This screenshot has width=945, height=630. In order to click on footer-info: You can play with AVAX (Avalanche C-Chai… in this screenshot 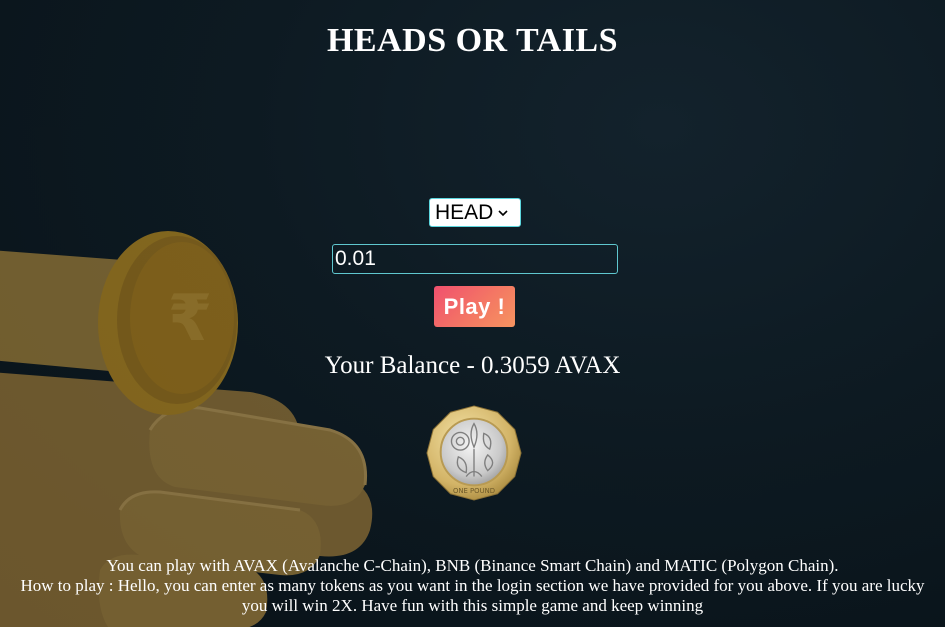, I will do `click(472, 586)`.